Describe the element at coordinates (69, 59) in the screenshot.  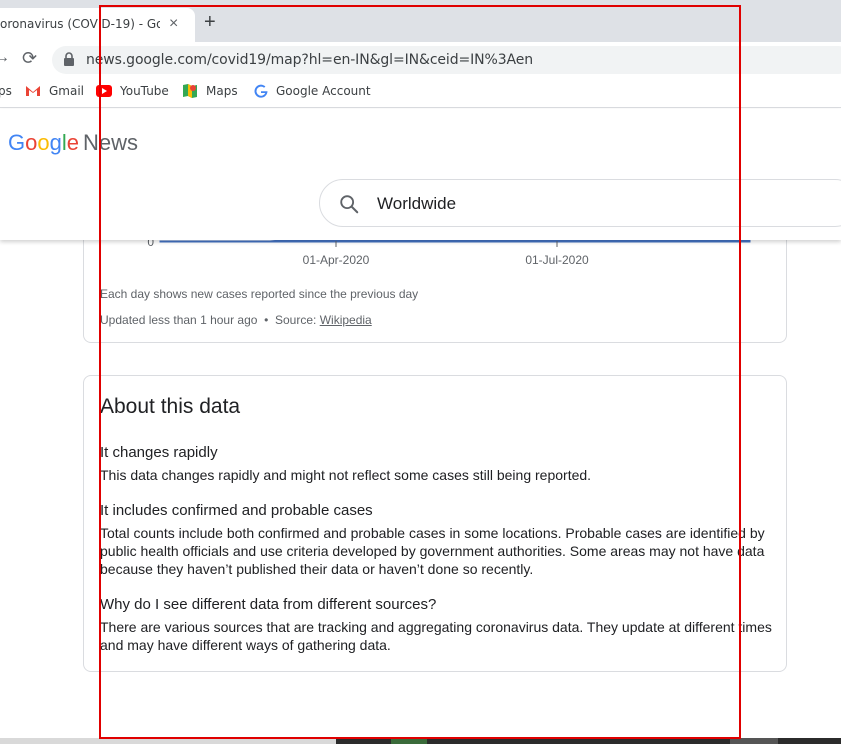
I see `lock-icon` at that location.